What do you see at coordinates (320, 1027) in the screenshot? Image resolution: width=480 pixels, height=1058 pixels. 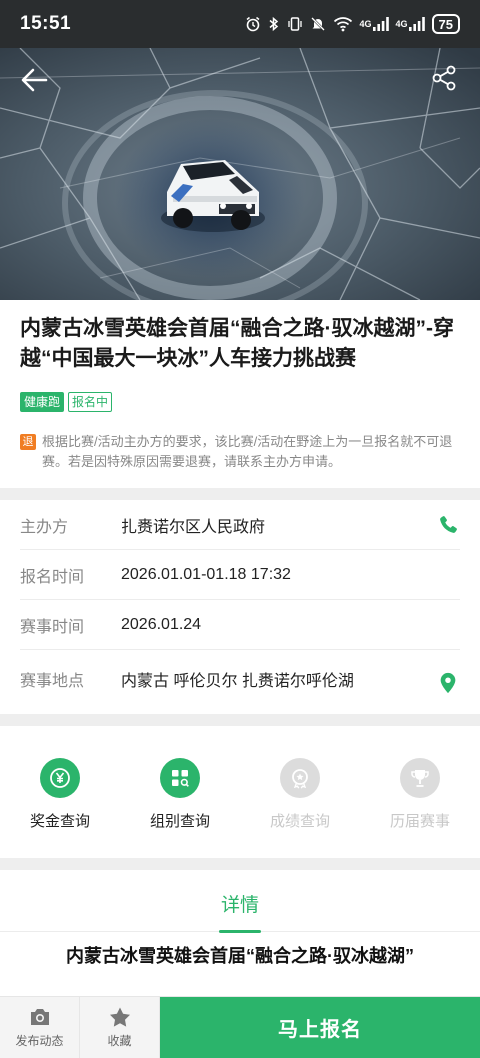 I see `signup-button: 马上报名` at bounding box center [320, 1027].